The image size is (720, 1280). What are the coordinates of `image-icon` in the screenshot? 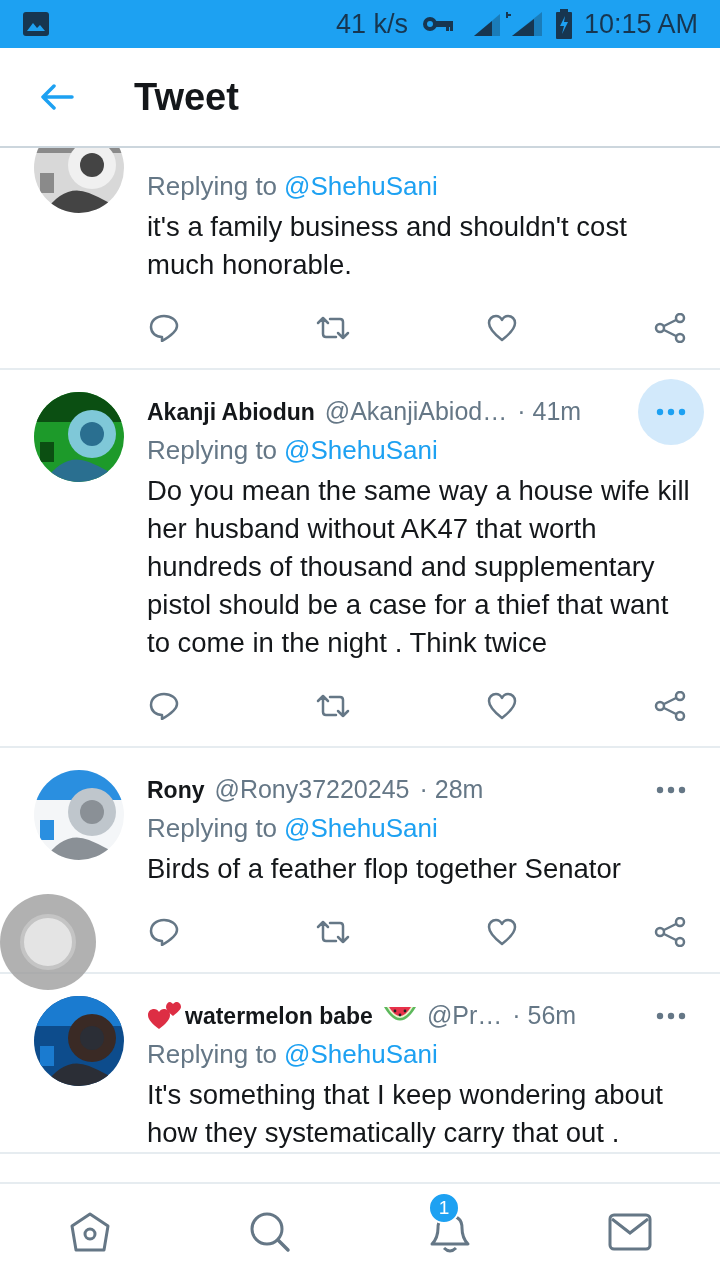 It's located at (36, 24).